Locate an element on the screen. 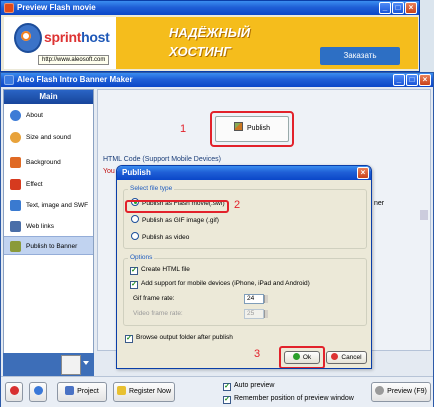  dialog-close-button: × is located at coordinates (363, 173).